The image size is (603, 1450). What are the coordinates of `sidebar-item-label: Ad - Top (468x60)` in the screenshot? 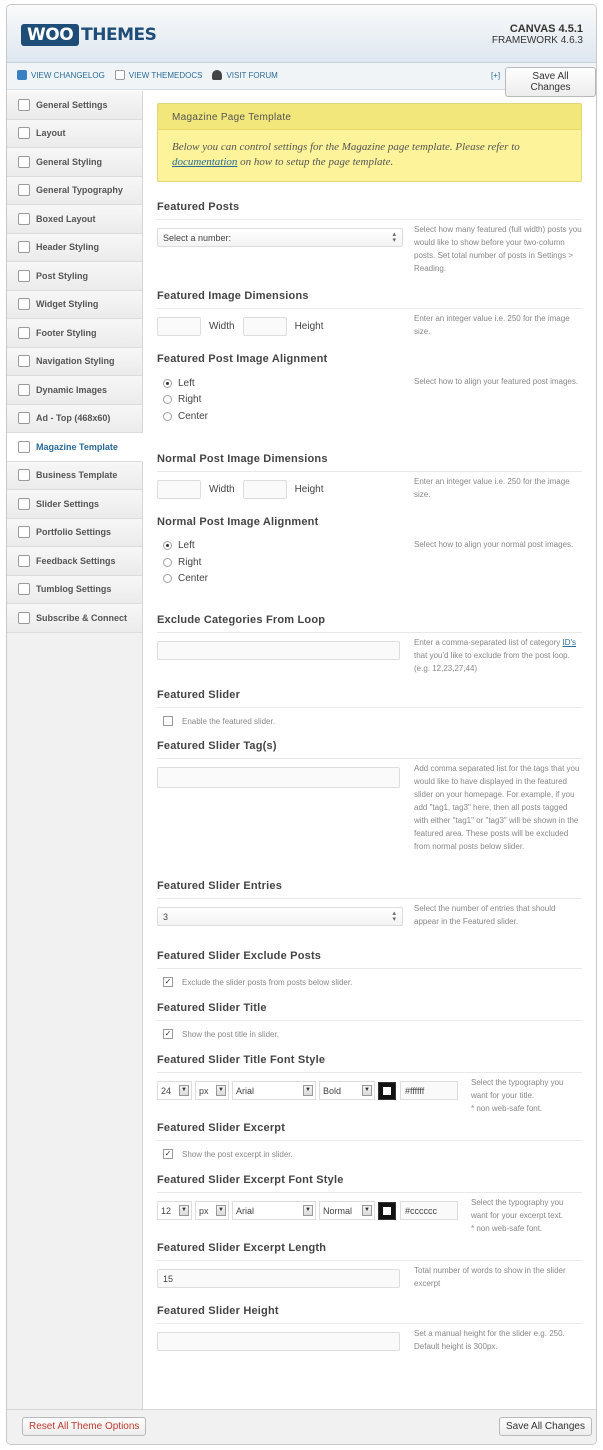 It's located at (73, 418).